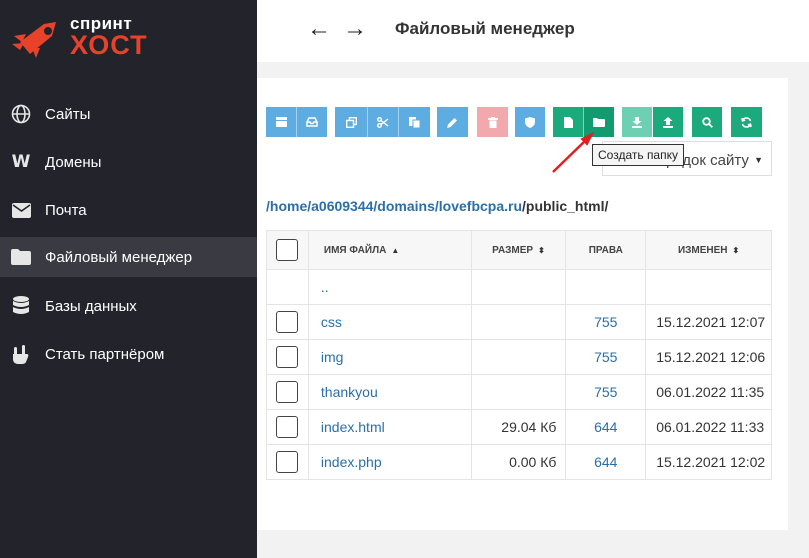  I want to click on refresh-icon, so click(746, 122).